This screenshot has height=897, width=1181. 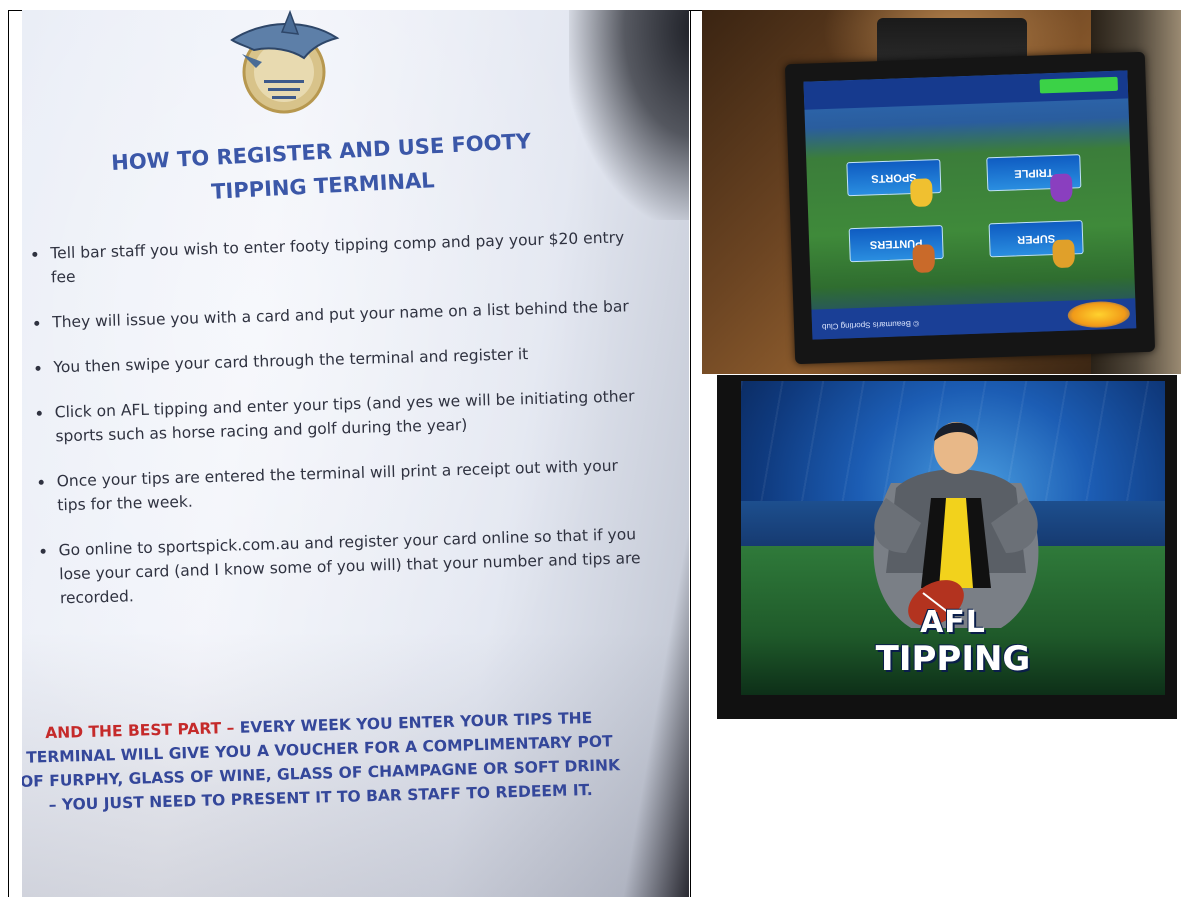 I want to click on sportspick-logo-icon, so click(x=1099, y=314).